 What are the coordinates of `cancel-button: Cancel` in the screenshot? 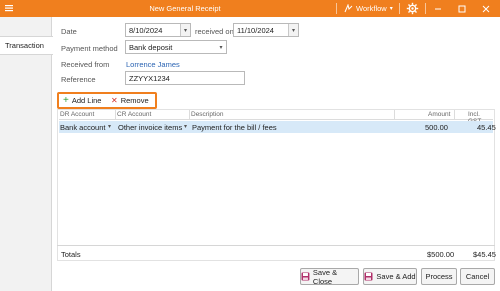 It's located at (477, 276).